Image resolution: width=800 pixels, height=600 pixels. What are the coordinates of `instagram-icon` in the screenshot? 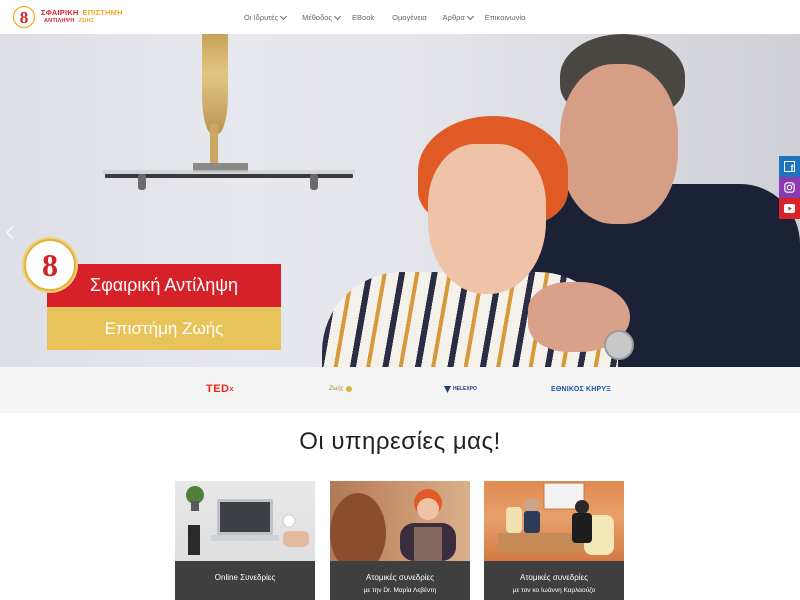 It's located at (789, 187).